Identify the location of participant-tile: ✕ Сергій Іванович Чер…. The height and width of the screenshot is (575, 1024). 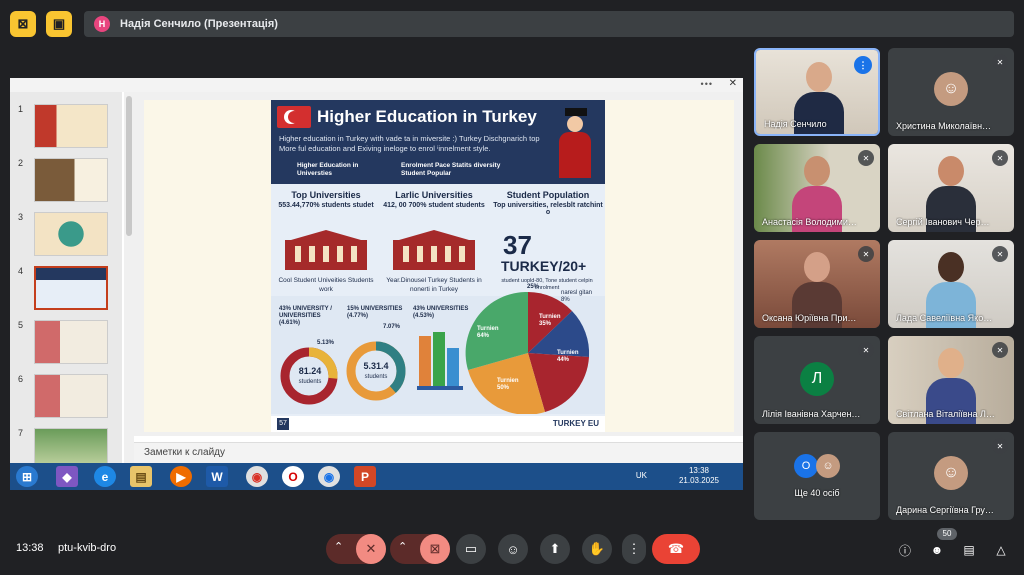
(951, 188).